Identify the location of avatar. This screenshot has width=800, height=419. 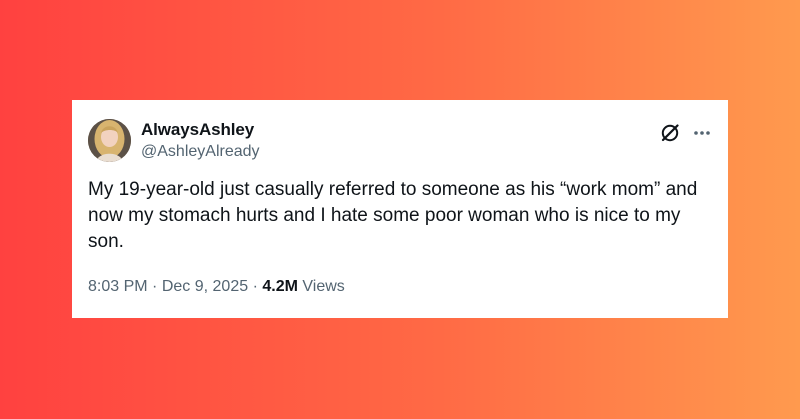
(109, 140).